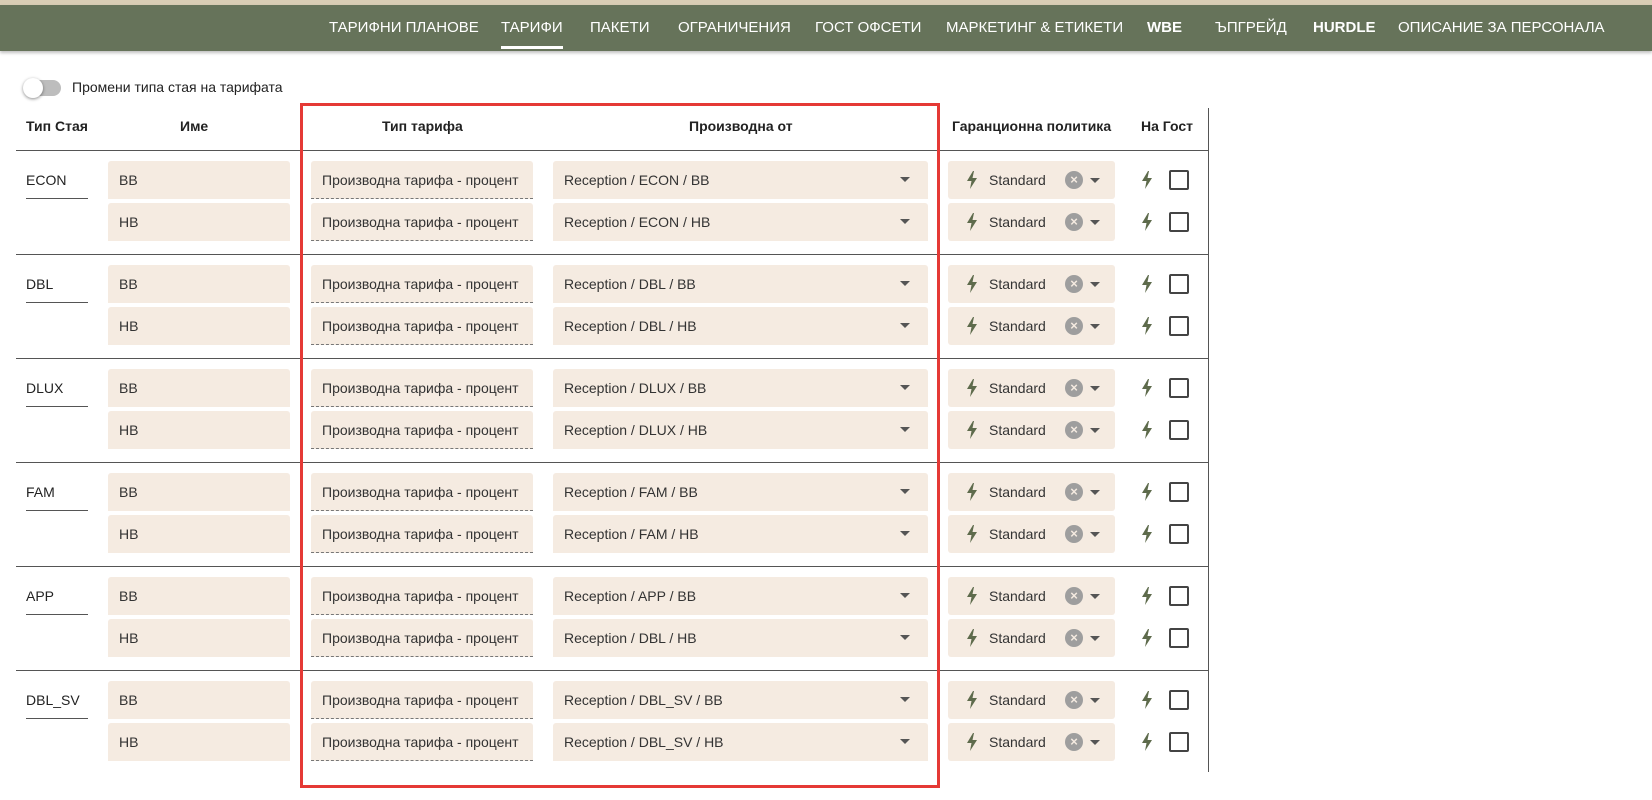 Image resolution: width=1652 pixels, height=800 pixels. I want to click on change-room-type-toggle, so click(42, 88).